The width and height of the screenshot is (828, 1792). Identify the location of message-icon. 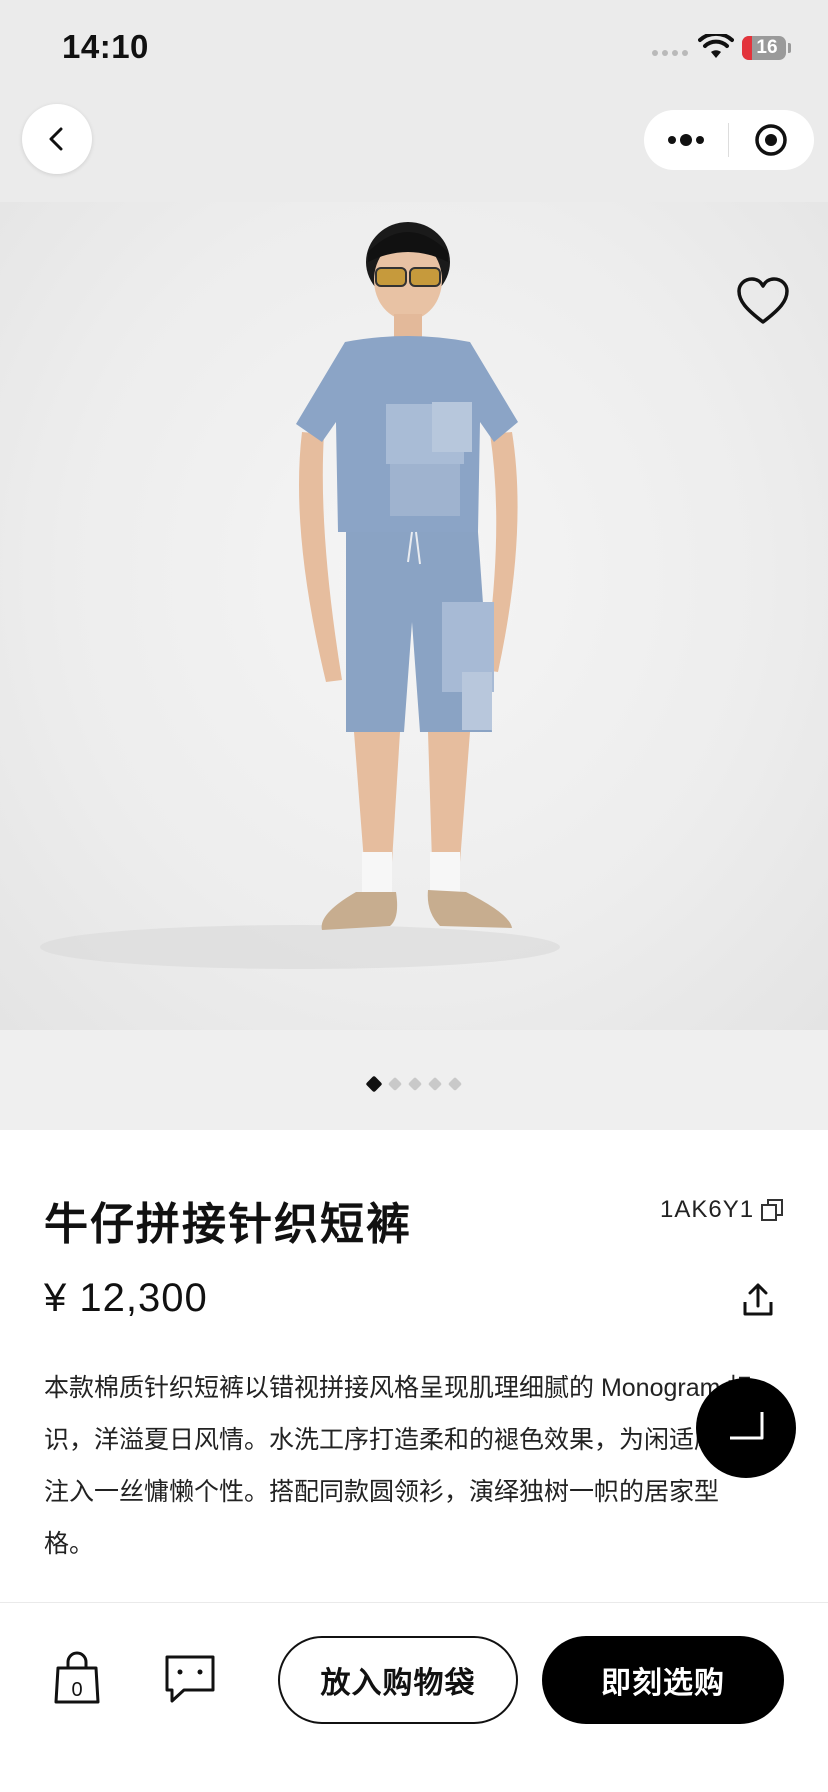
(190, 1679).